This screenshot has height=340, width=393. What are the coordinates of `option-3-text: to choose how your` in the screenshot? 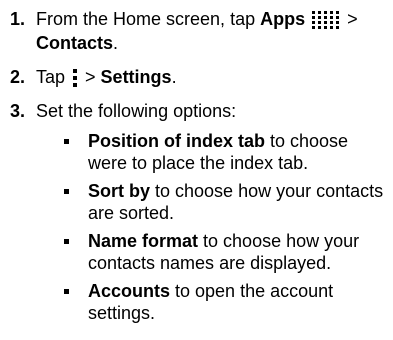 It's located at (279, 241).